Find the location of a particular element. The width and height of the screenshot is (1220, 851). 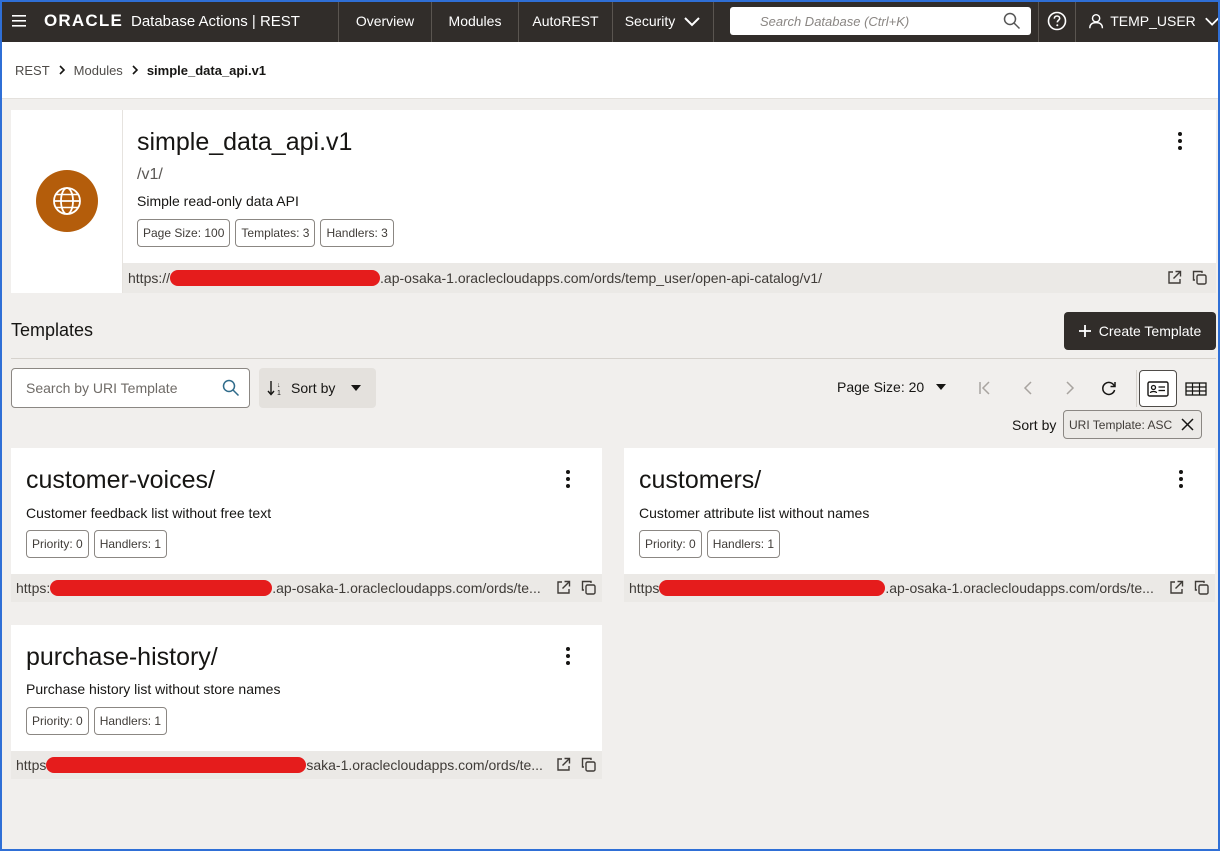

chevron-left-icon is located at coordinates (1027, 388).